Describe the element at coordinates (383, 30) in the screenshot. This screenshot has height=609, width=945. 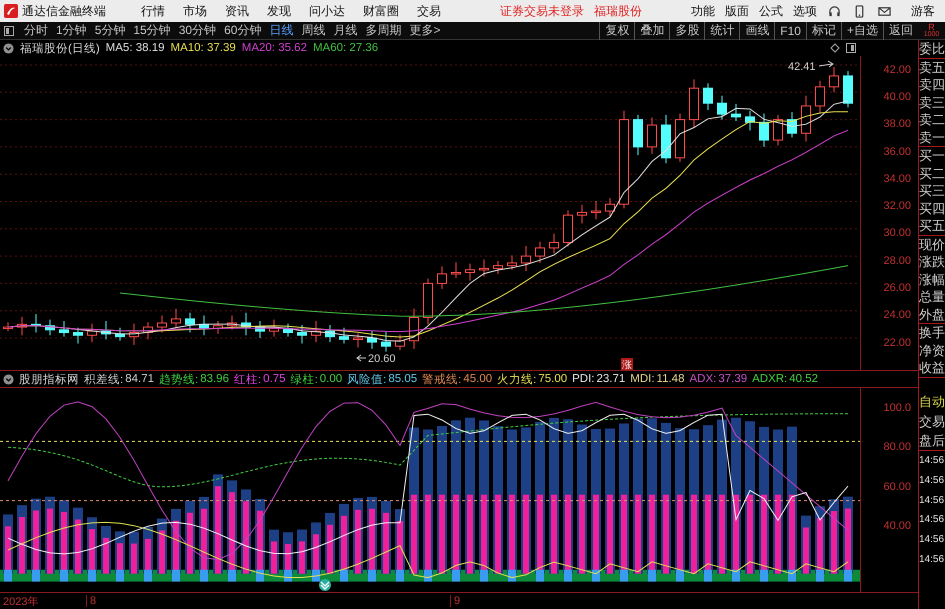
I see `period-tab: 多周期` at that location.